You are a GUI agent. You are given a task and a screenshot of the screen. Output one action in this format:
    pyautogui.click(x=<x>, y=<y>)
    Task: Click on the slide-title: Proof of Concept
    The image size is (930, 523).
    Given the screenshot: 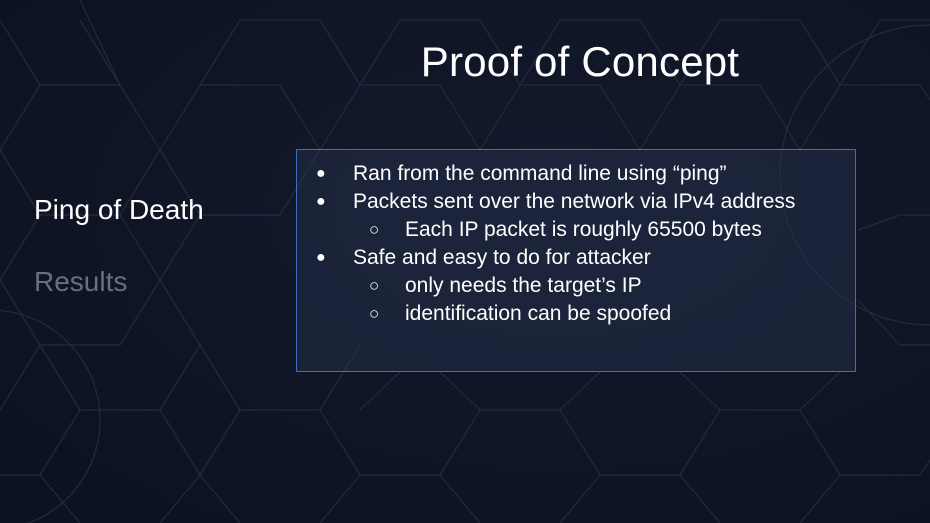 What is the action you would take?
    pyautogui.click(x=580, y=61)
    